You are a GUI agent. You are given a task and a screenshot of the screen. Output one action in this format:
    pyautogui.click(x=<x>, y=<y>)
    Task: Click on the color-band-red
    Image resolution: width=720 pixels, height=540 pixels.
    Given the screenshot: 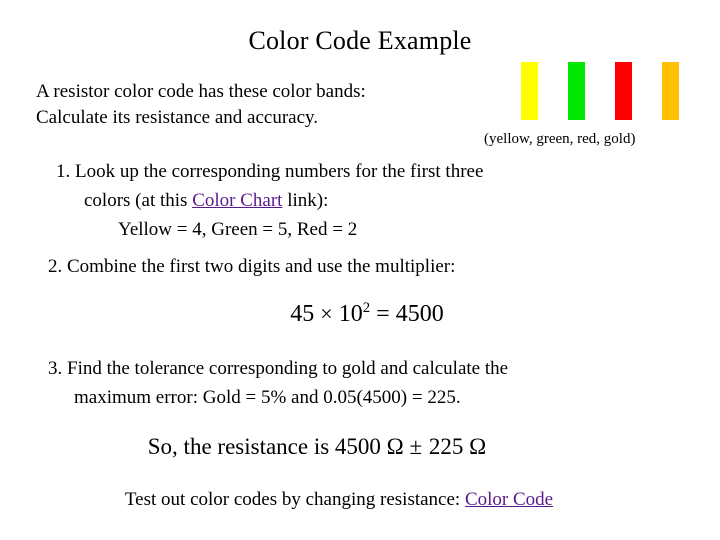 What is the action you would take?
    pyautogui.click(x=623, y=91)
    